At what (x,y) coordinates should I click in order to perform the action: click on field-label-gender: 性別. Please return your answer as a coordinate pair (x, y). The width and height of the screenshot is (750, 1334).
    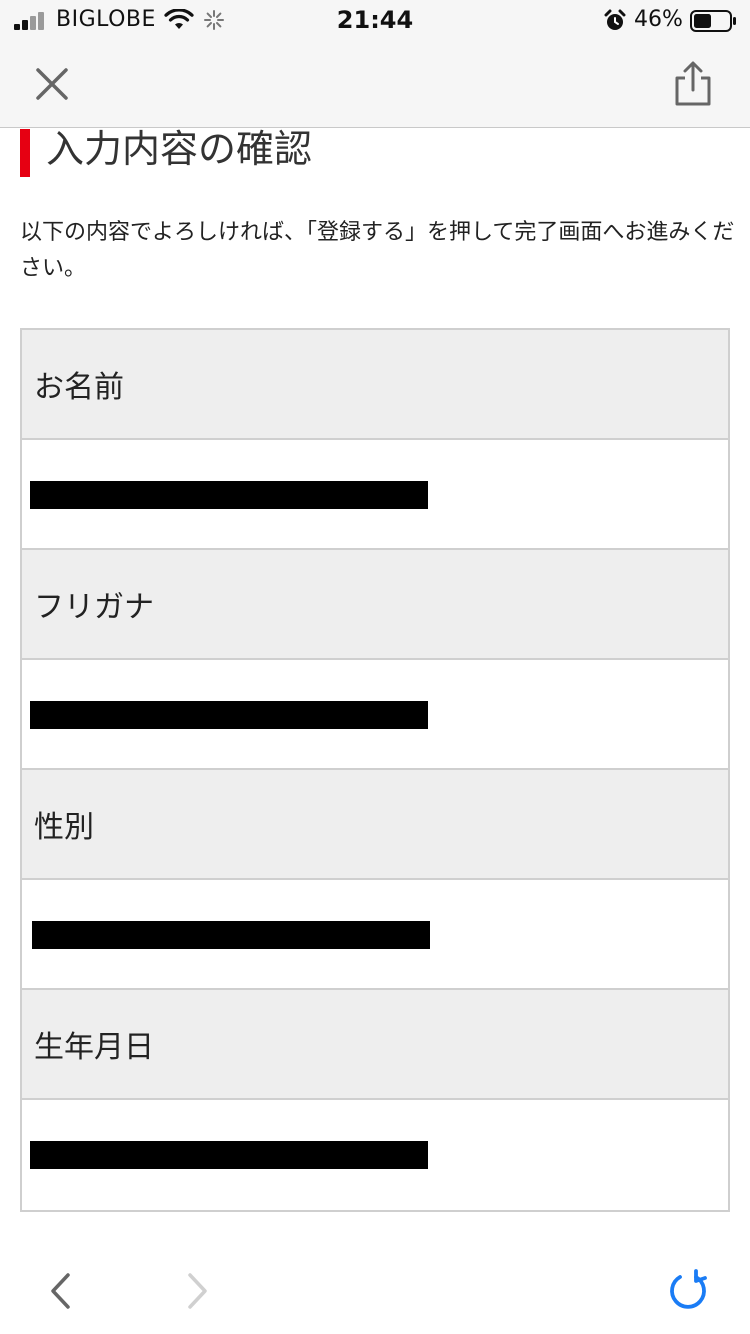
    Looking at the image, I should click on (64, 827).